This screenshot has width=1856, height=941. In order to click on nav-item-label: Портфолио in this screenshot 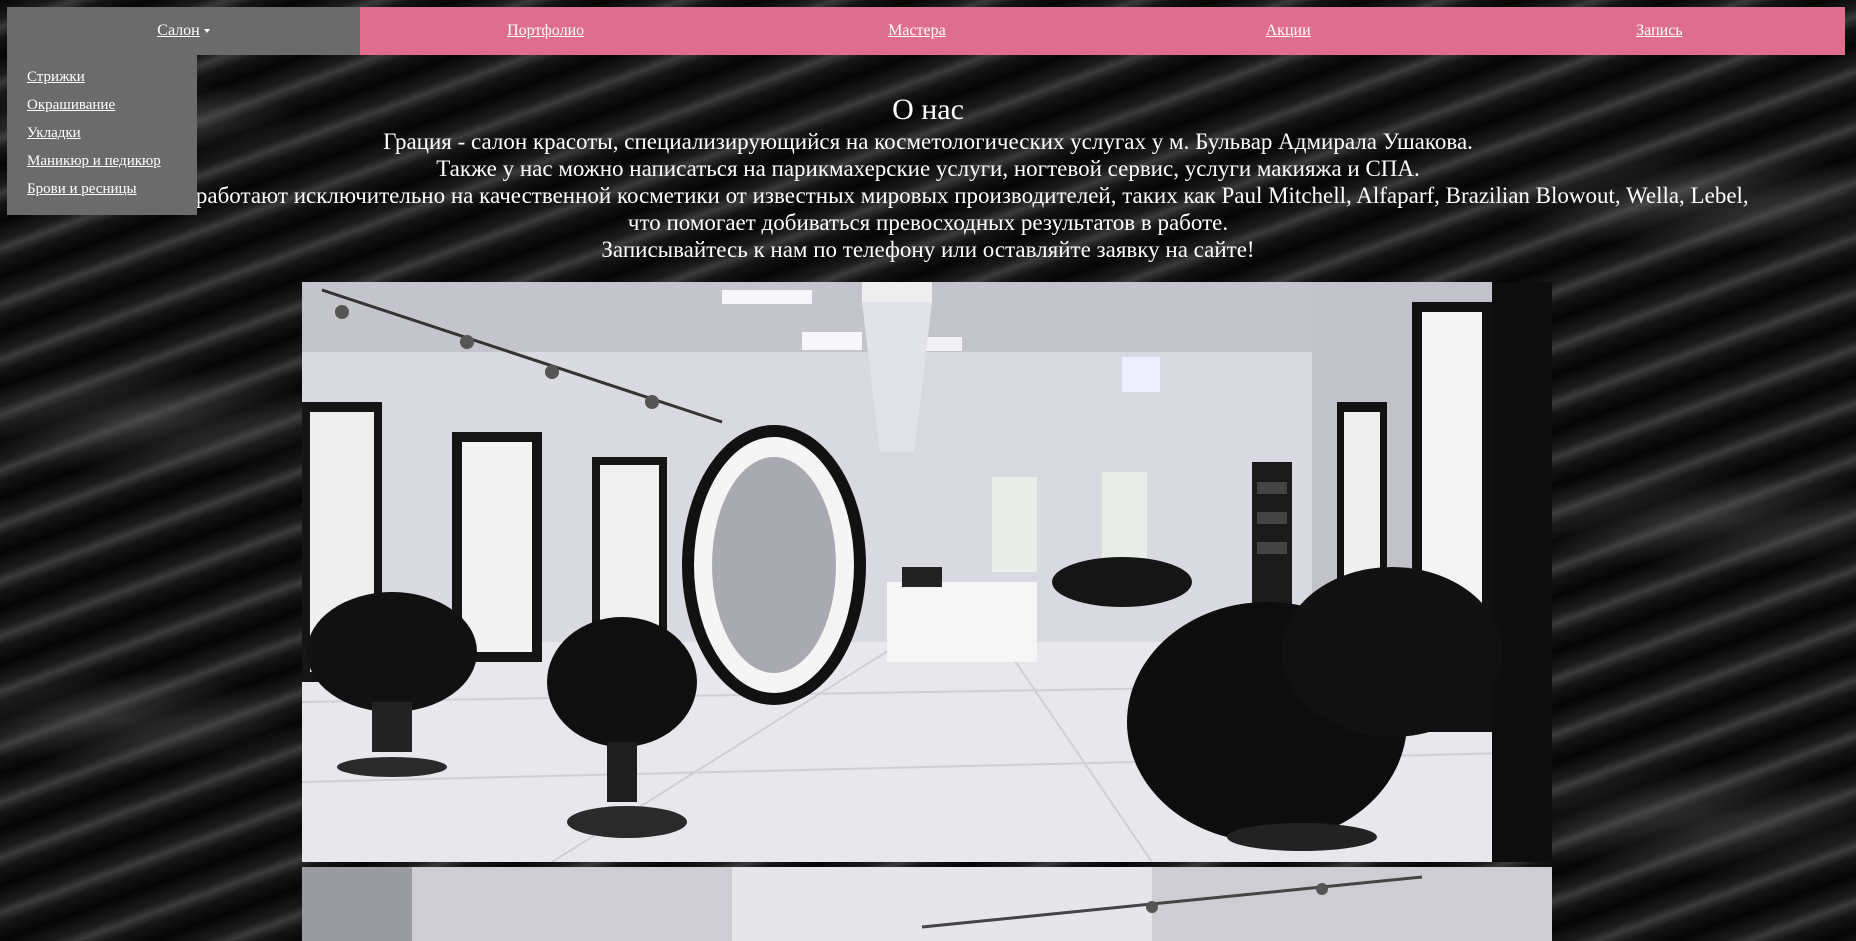, I will do `click(546, 30)`.